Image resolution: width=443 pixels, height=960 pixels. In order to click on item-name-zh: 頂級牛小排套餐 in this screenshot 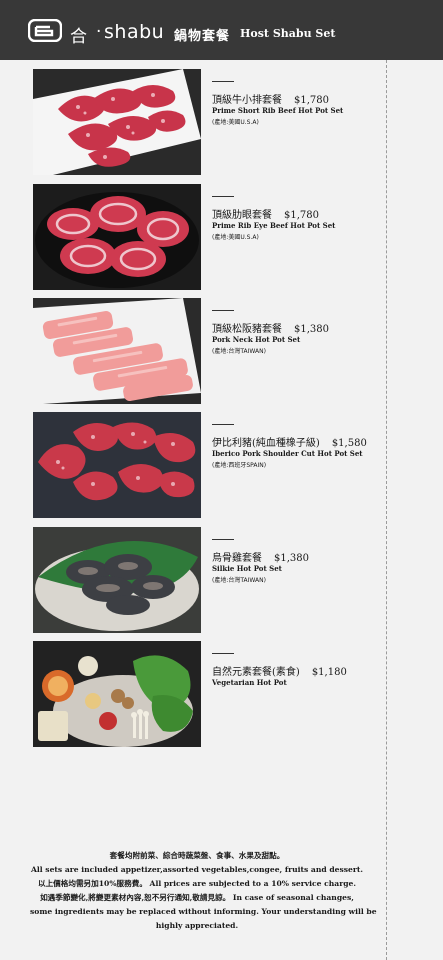, I will do `click(247, 100)`.